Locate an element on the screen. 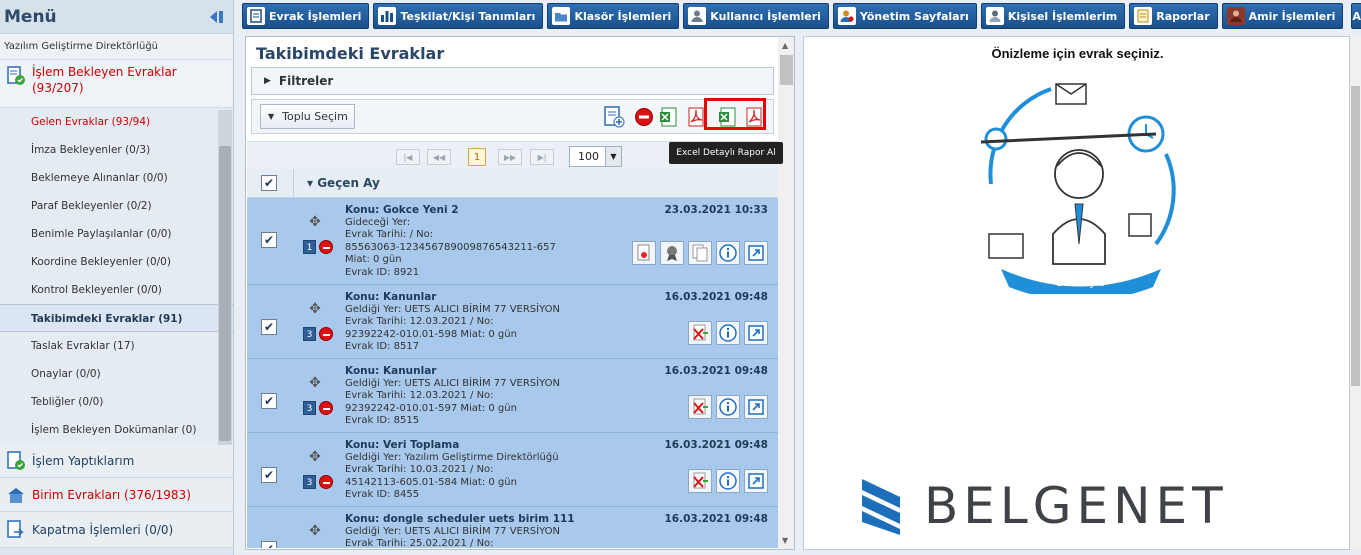 Image resolution: width=1361 pixels, height=555 pixels. preview-scrollbar-thumb is located at coordinates (1355, 236).